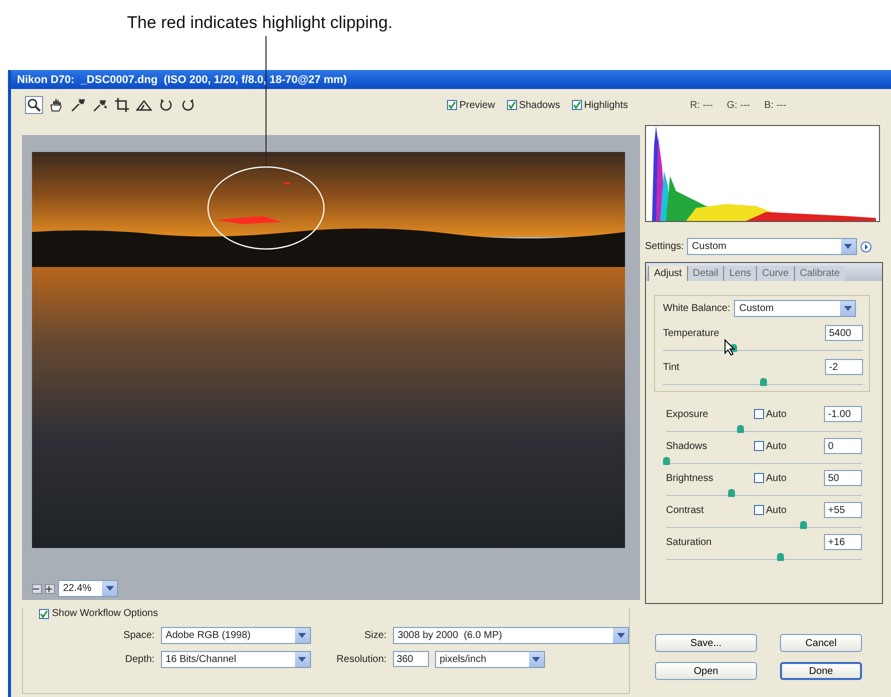 This screenshot has width=891, height=697. Describe the element at coordinates (821, 671) in the screenshot. I see `dialog-button: Done` at that location.